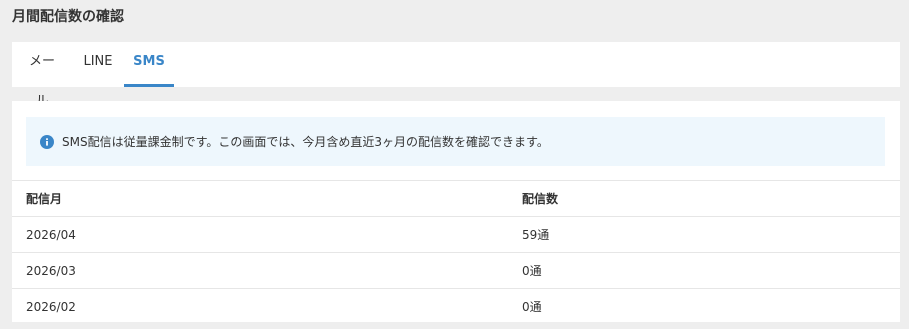 This screenshot has width=909, height=329. What do you see at coordinates (267, 306) in the screenshot?
I see `cell-month: 2026/02` at bounding box center [267, 306].